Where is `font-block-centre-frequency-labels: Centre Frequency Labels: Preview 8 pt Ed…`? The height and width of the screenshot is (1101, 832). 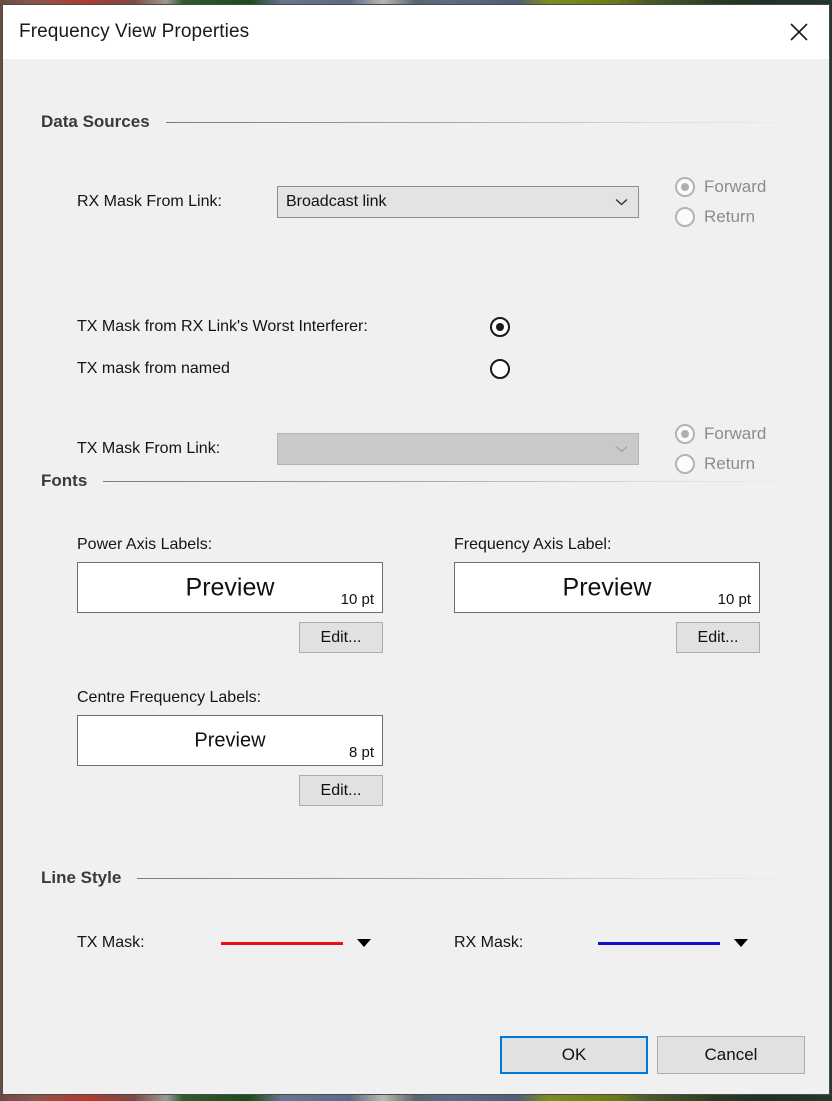 font-block-centre-frequency-labels: Centre Frequency Labels: Preview 8 pt Ed… is located at coordinates (230, 747).